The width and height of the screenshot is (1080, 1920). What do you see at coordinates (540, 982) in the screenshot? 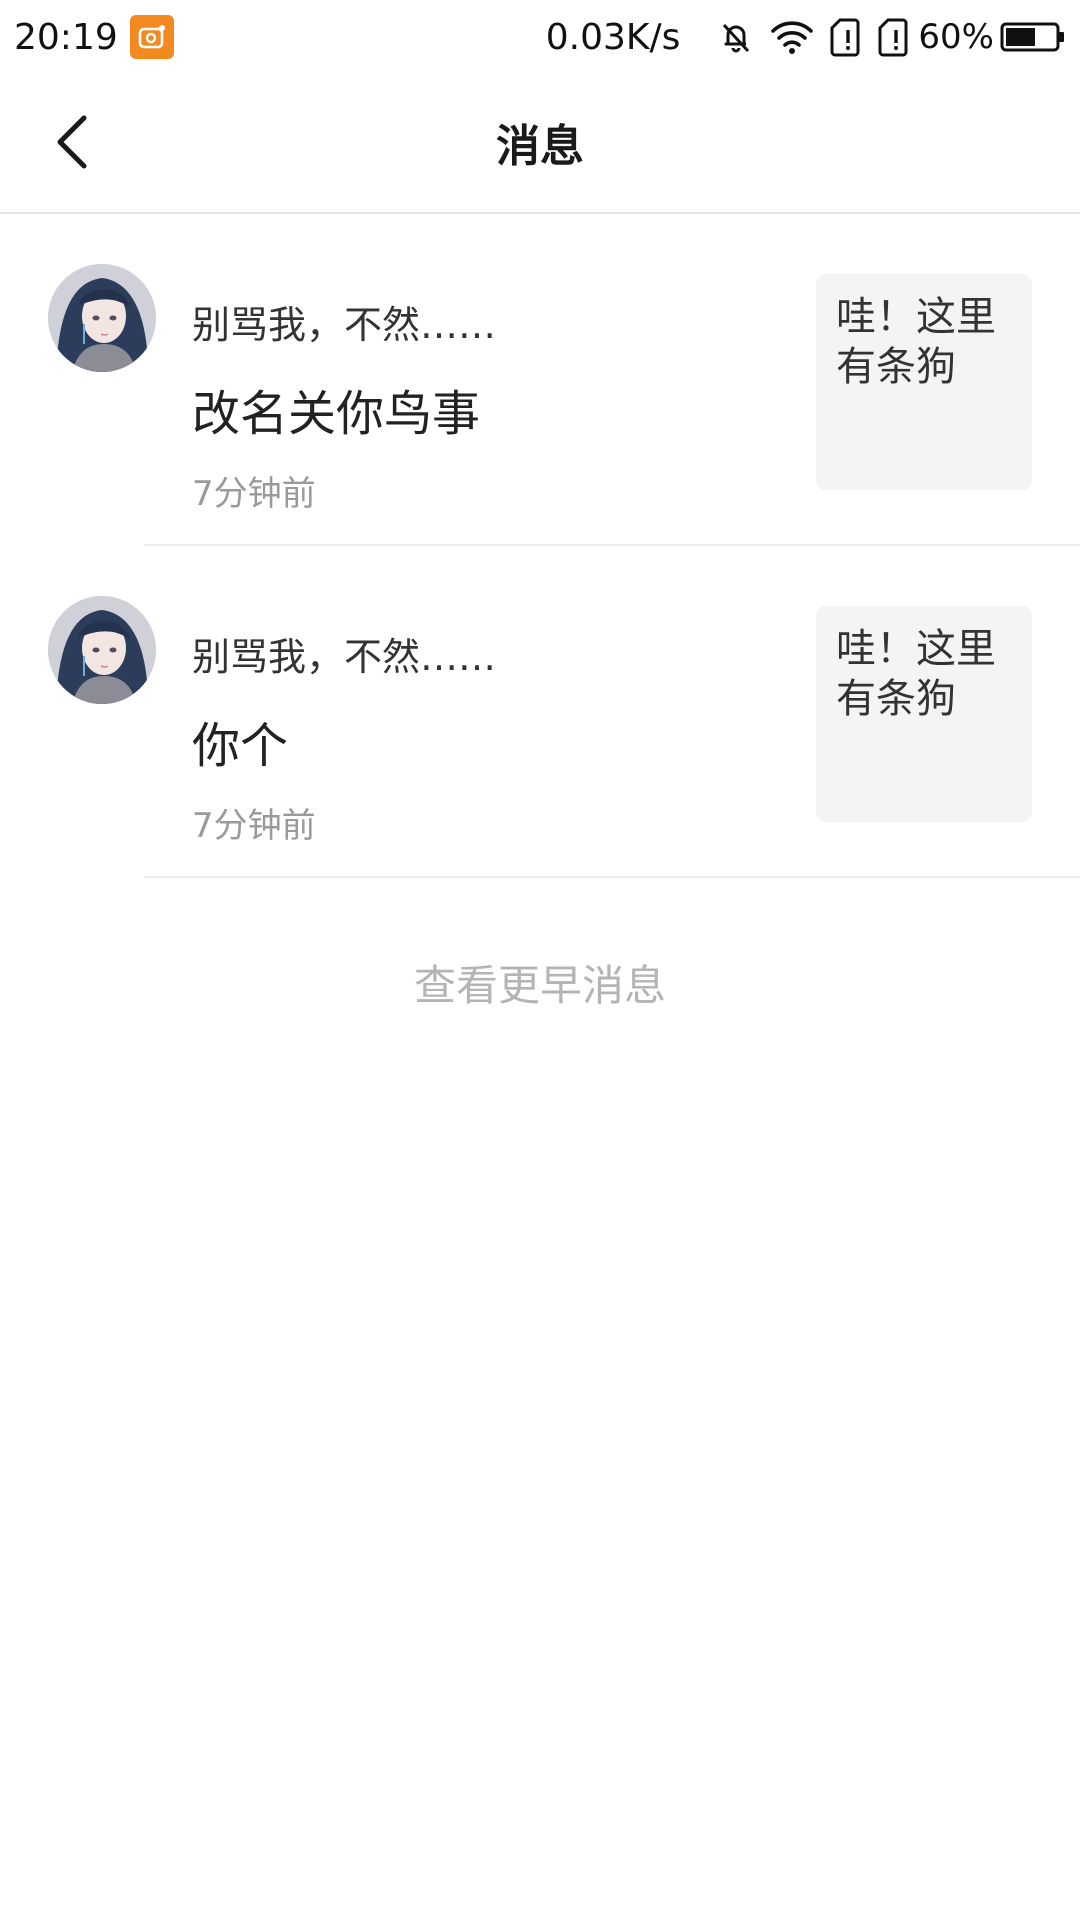
I see `view-earlier-messages-button: 查看更早消息` at bounding box center [540, 982].